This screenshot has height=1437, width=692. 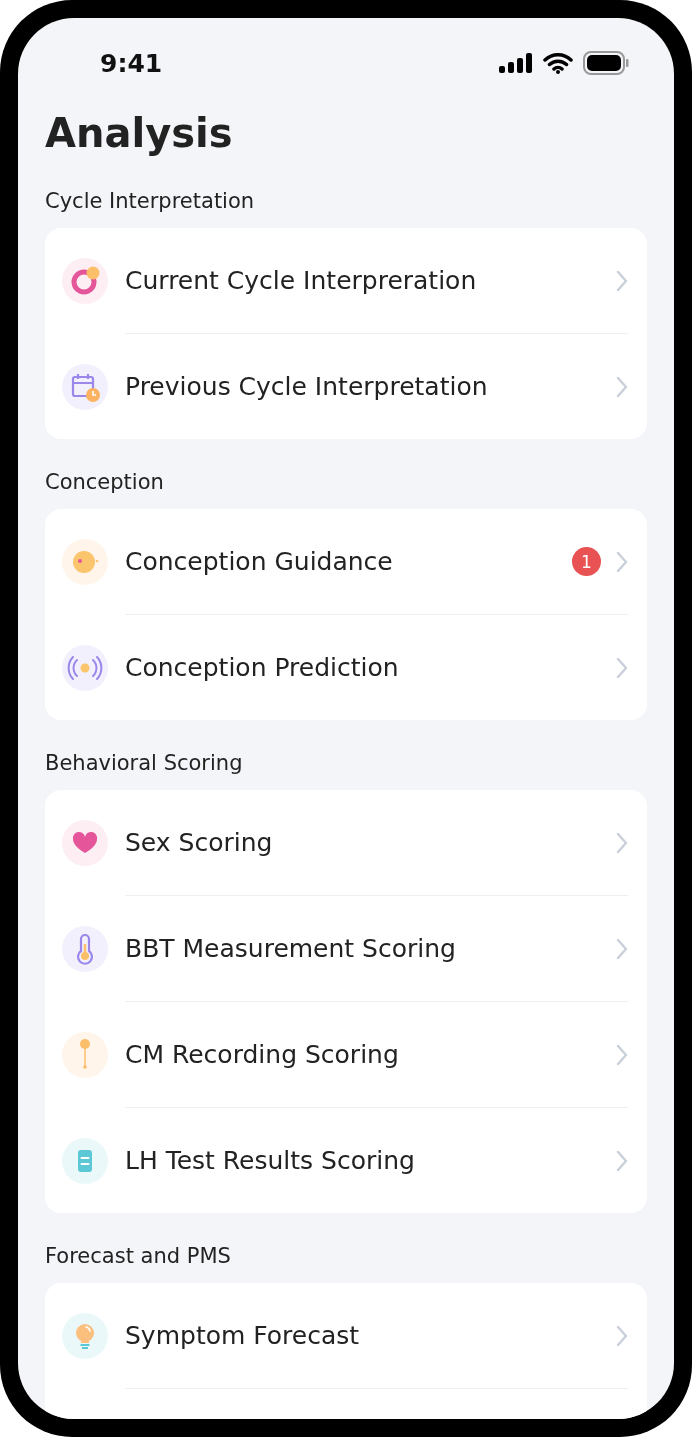 I want to click on thermometer-icon, so click(x=85, y=948).